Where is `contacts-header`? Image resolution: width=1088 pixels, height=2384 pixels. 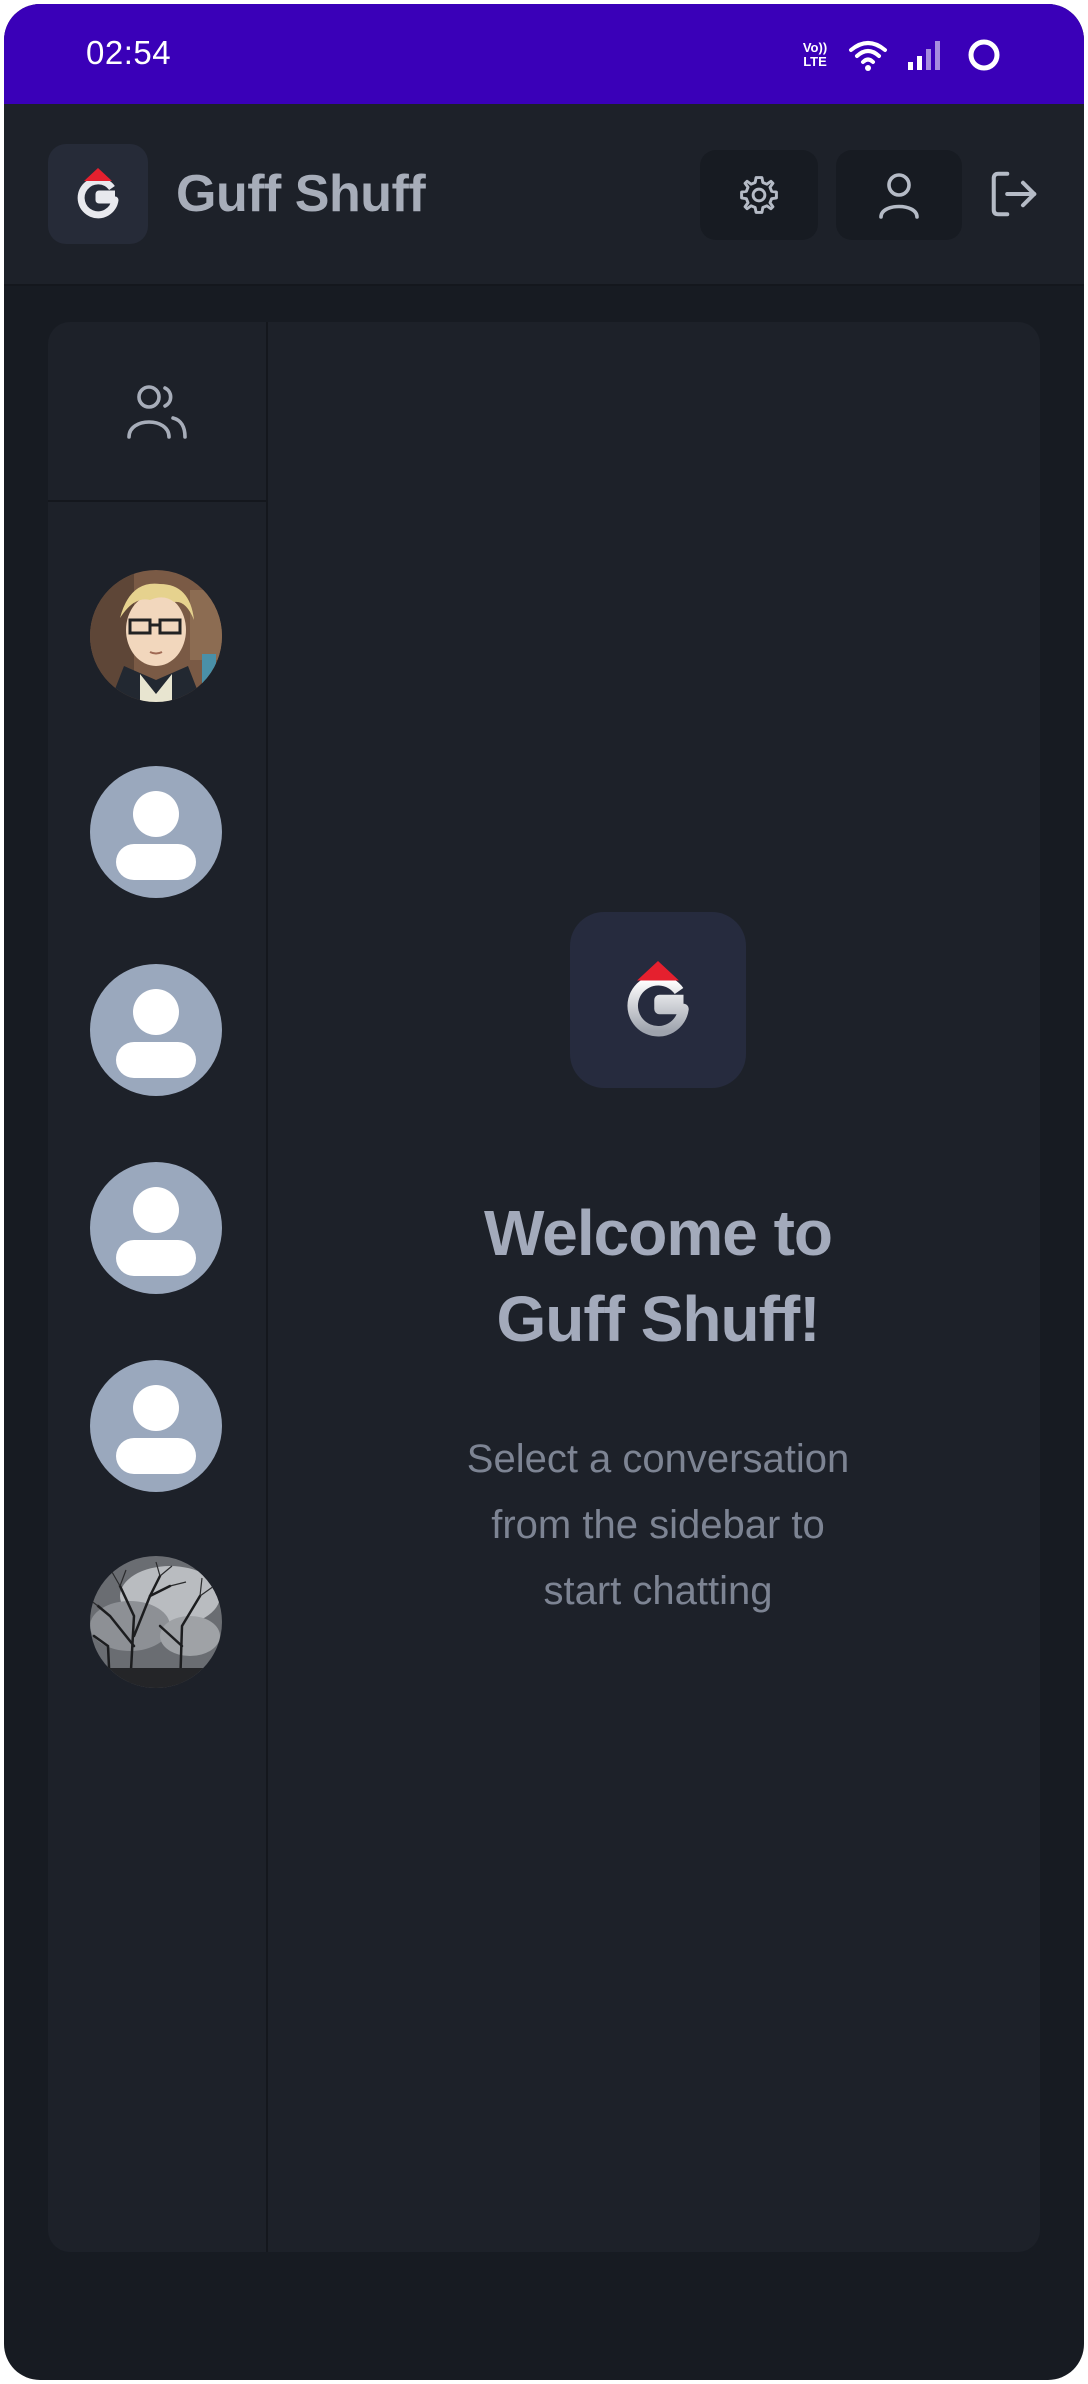 contacts-header is located at coordinates (157, 412).